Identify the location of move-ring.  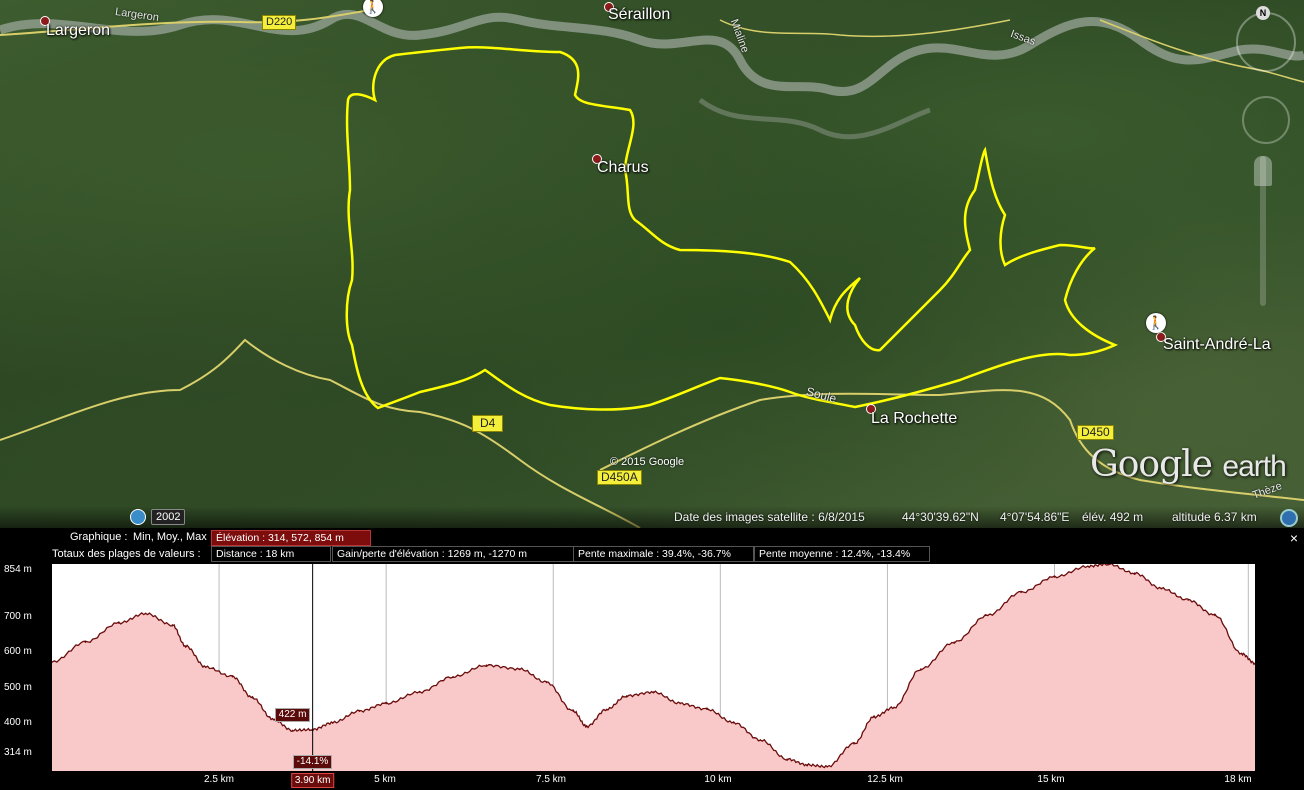
(1266, 120).